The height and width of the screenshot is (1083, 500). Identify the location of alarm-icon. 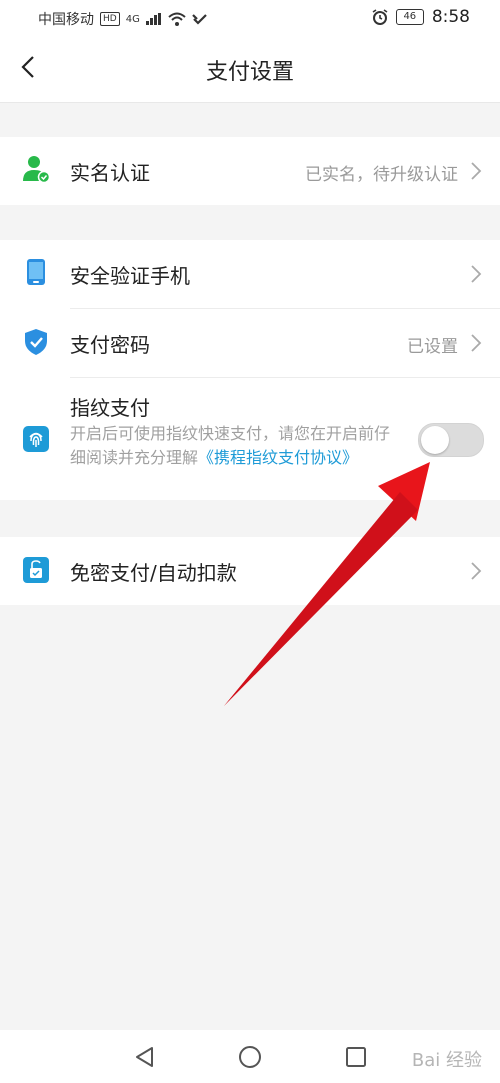
(380, 17).